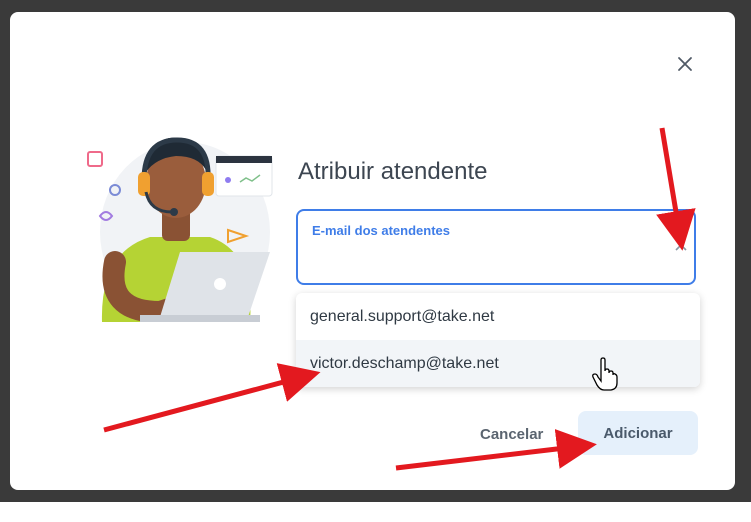 The image size is (751, 522). What do you see at coordinates (496, 247) in the screenshot?
I see `attendant-email-field: E-mail dos atendentes` at bounding box center [496, 247].